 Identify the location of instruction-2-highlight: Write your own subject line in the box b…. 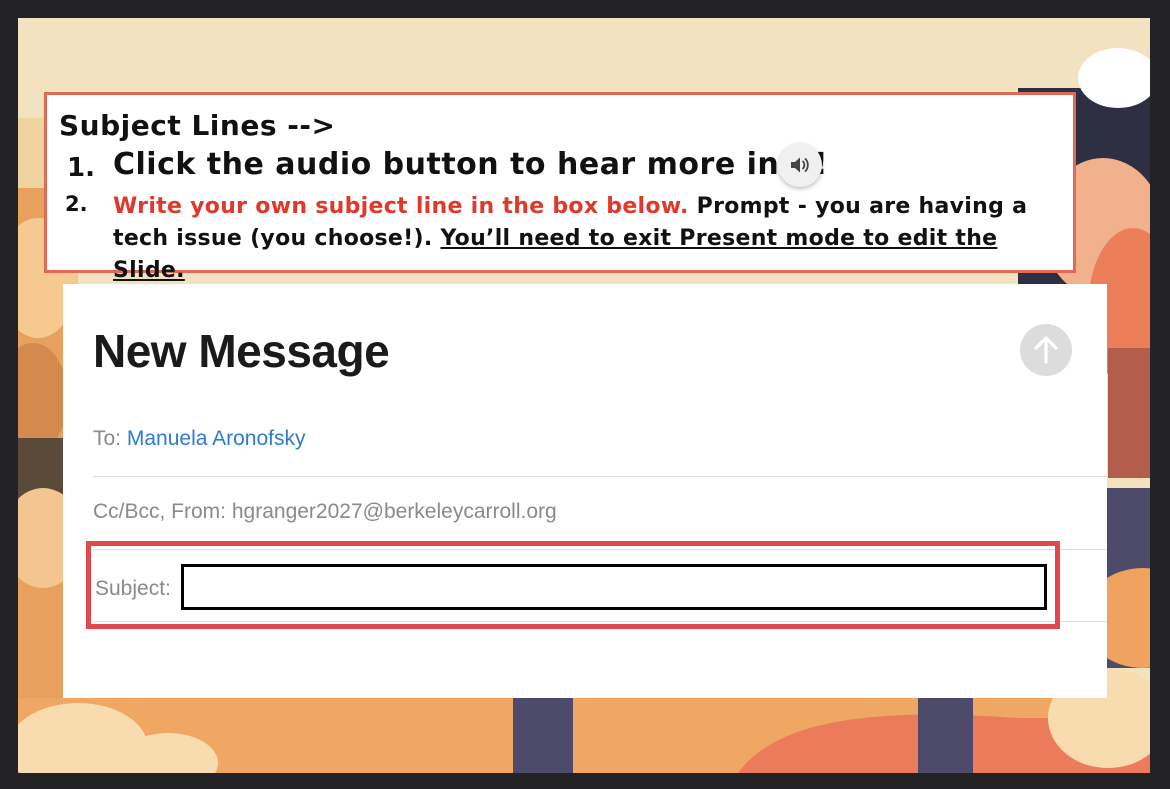
(401, 206).